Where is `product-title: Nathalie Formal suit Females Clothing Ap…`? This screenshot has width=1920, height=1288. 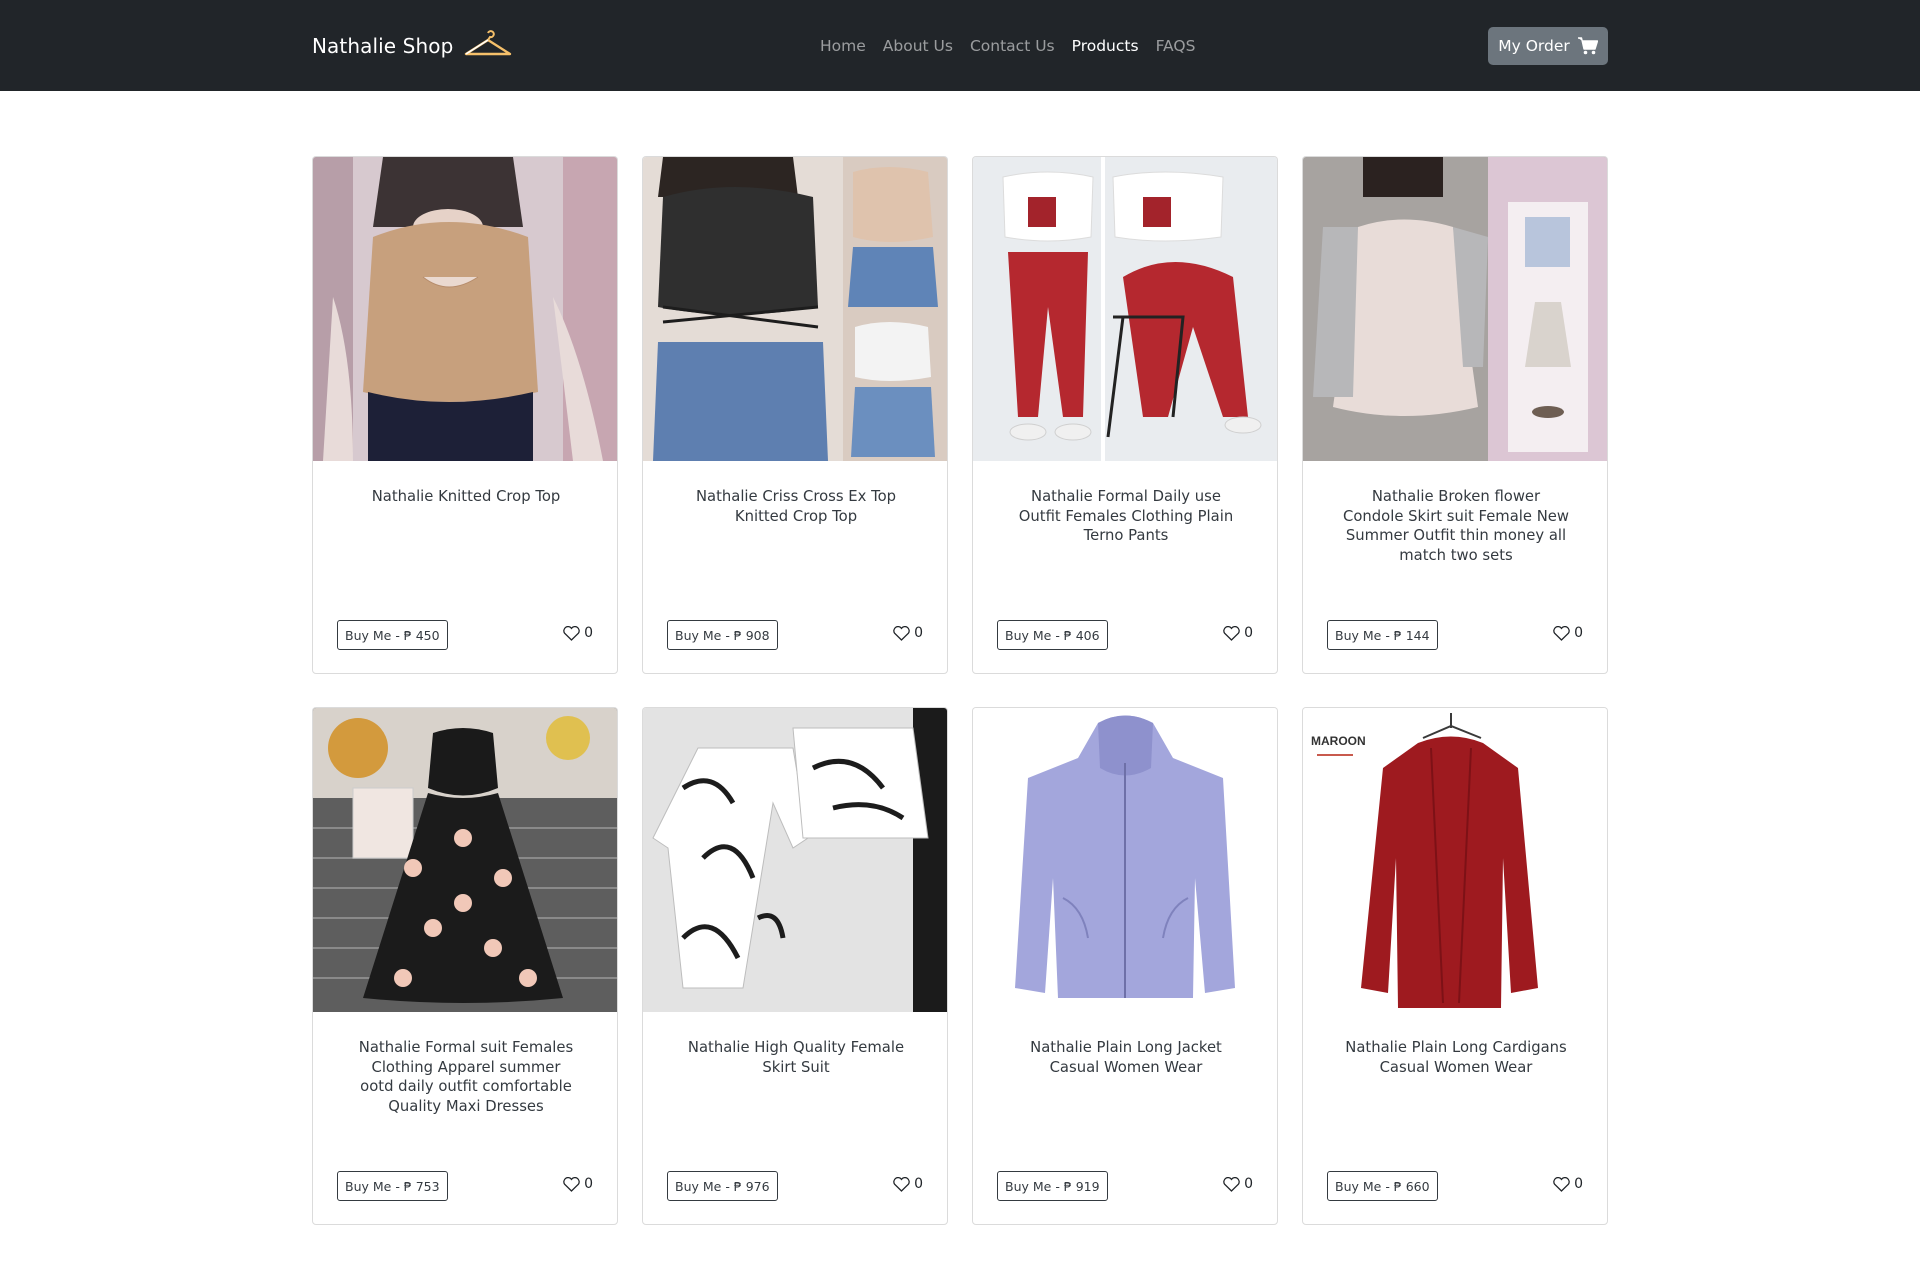
product-title: Nathalie Formal suit Females Clothing Ap… is located at coordinates (466, 1077).